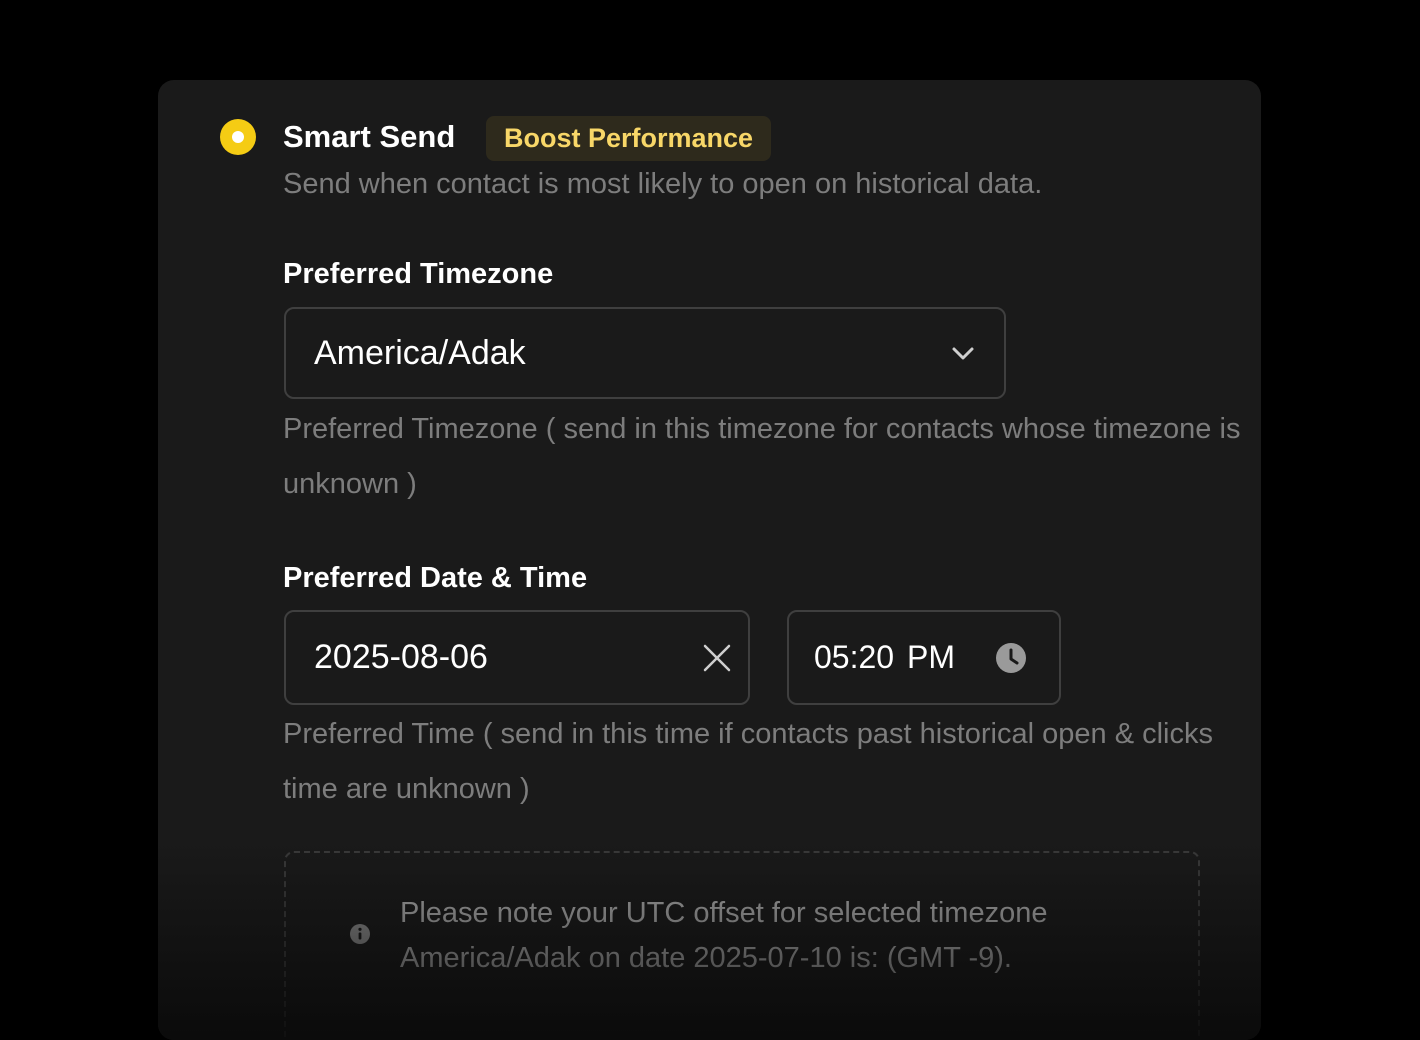 This screenshot has height=1040, width=1420. I want to click on time-input: 05:20 PM, so click(924, 657).